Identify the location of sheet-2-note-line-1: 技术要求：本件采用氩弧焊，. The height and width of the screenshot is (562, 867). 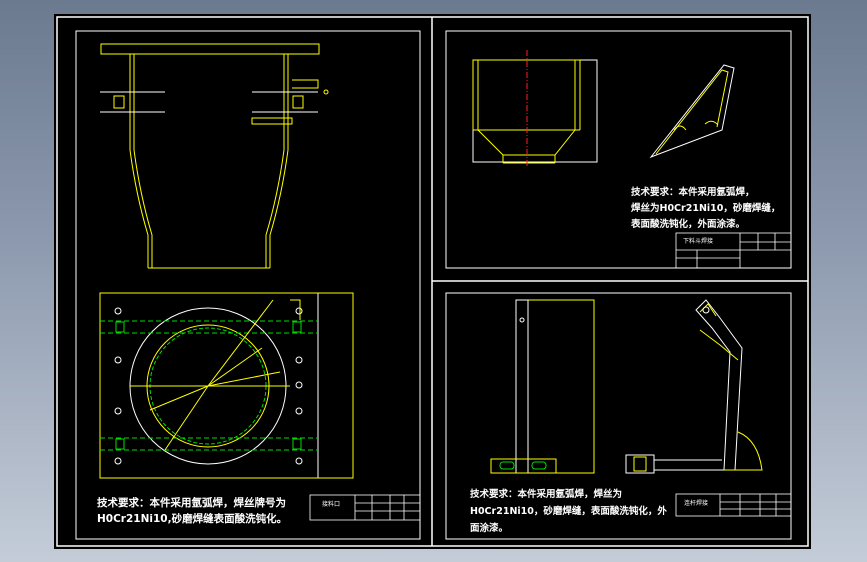
(693, 192).